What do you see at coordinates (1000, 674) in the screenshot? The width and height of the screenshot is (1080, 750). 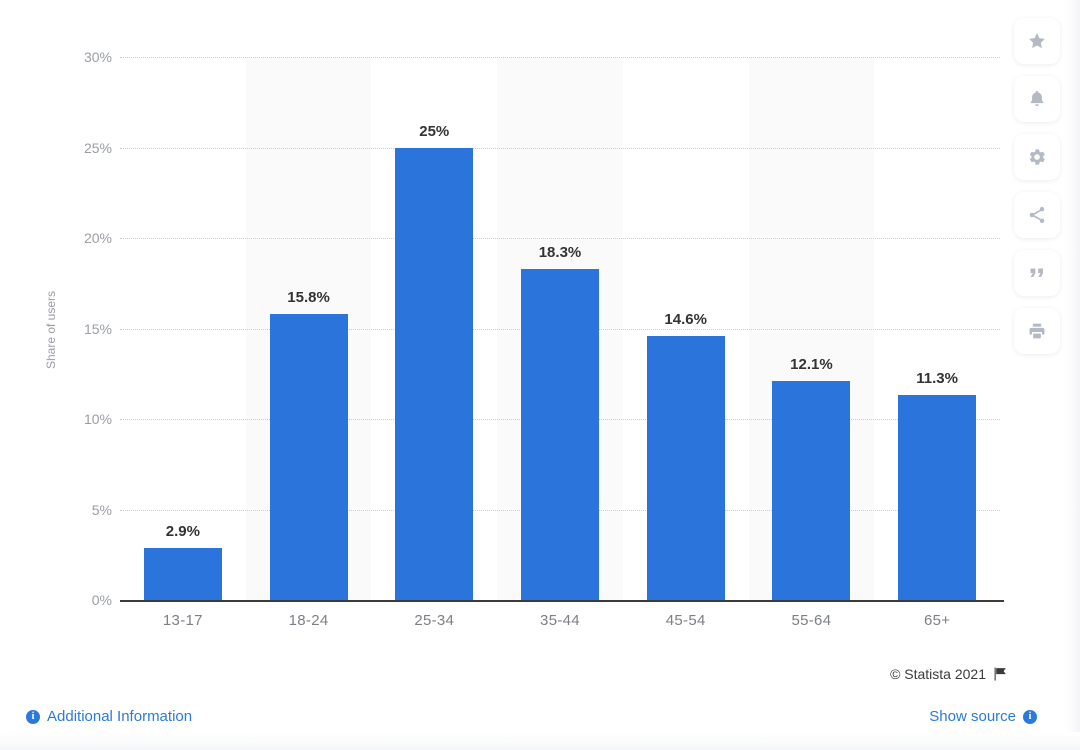 I see `flag-icon` at bounding box center [1000, 674].